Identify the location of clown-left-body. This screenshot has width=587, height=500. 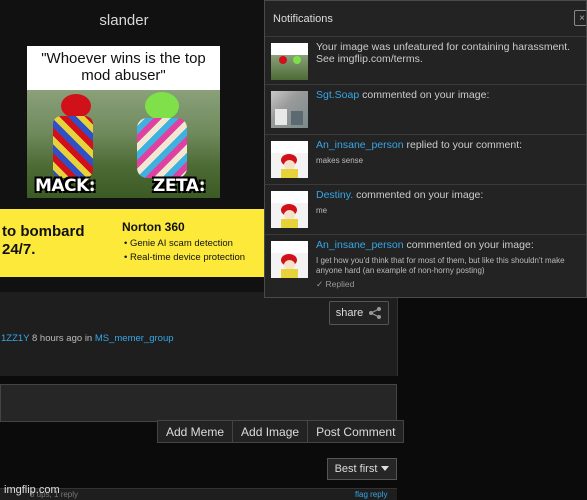
(73, 147).